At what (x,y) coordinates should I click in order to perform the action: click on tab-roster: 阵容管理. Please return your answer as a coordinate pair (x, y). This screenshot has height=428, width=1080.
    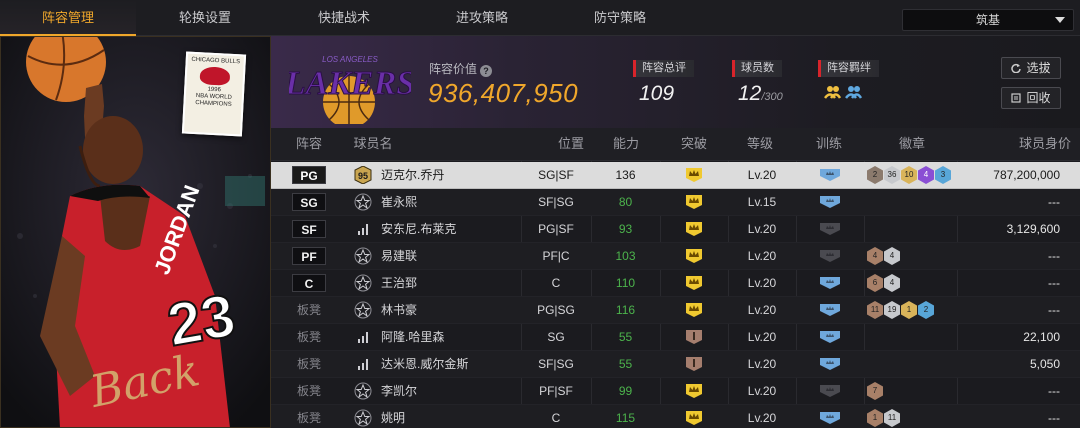
    Looking at the image, I should click on (68, 18).